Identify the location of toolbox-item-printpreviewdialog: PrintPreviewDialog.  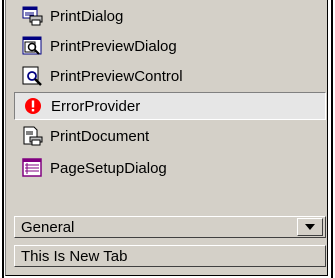
(170, 46).